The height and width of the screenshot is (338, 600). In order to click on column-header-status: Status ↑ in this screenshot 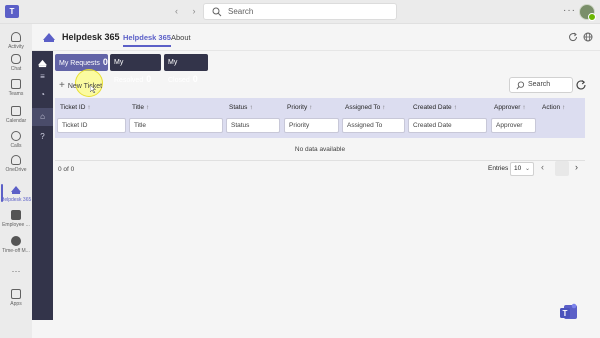, I will do `click(241, 107)`.